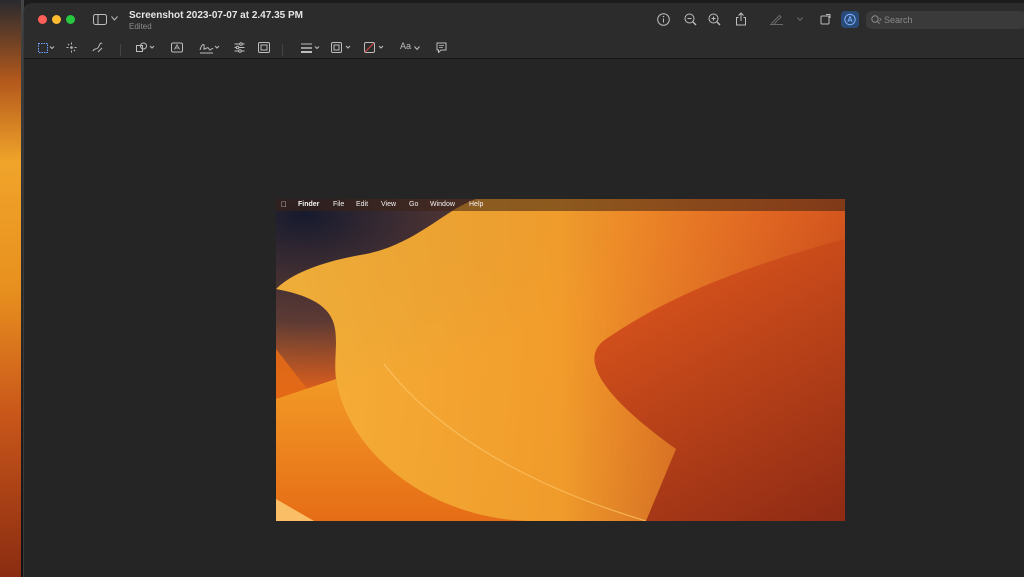  Describe the element at coordinates (441, 47) in the screenshot. I see `note-icon` at that location.